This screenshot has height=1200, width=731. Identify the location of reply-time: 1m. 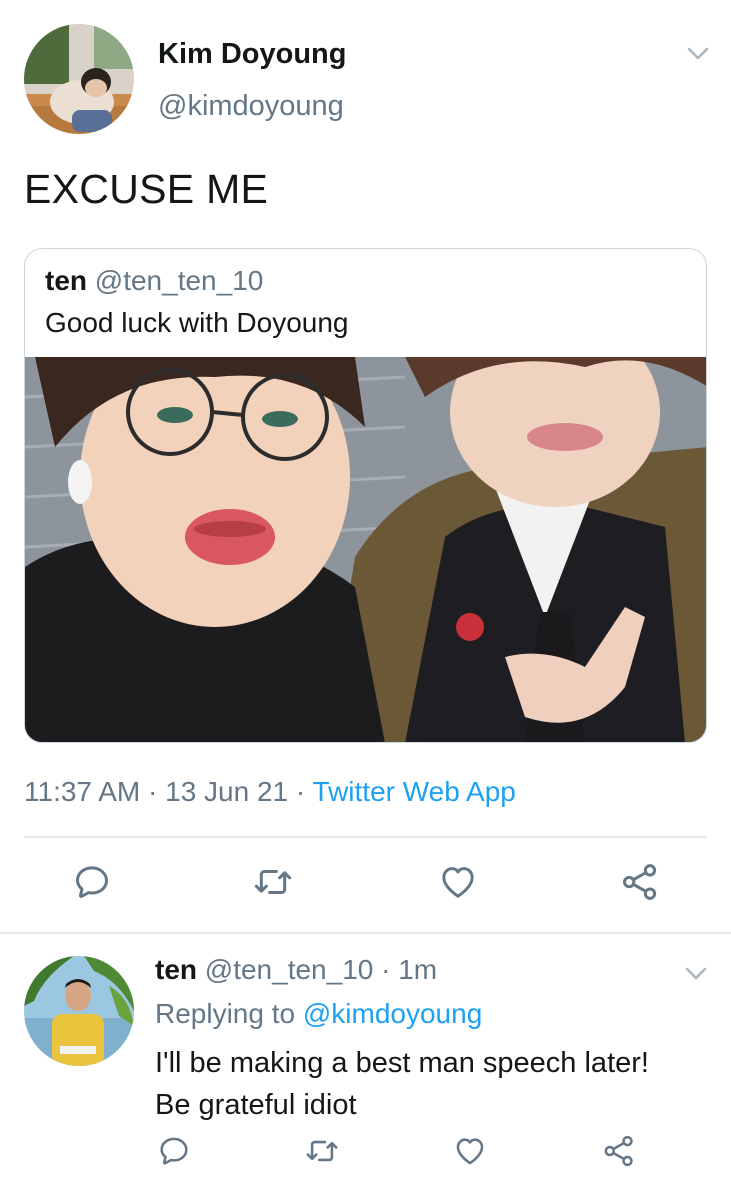
(417, 969).